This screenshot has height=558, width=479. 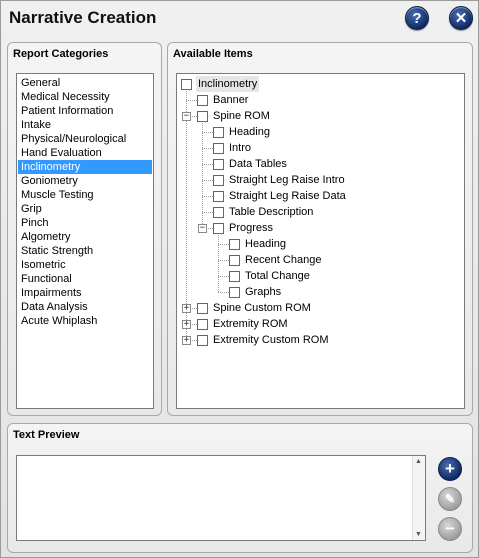 I want to click on tree-item-label: Extremity ROM, so click(x=250, y=324).